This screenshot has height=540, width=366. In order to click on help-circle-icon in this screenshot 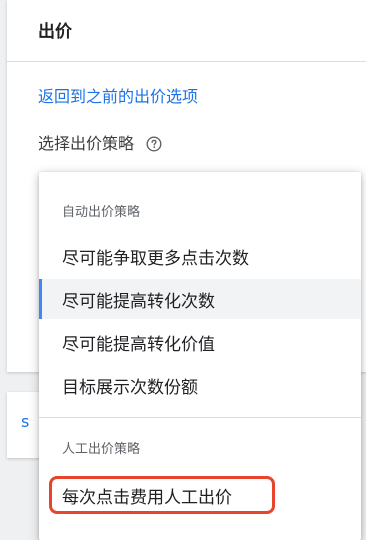, I will do `click(154, 144)`.